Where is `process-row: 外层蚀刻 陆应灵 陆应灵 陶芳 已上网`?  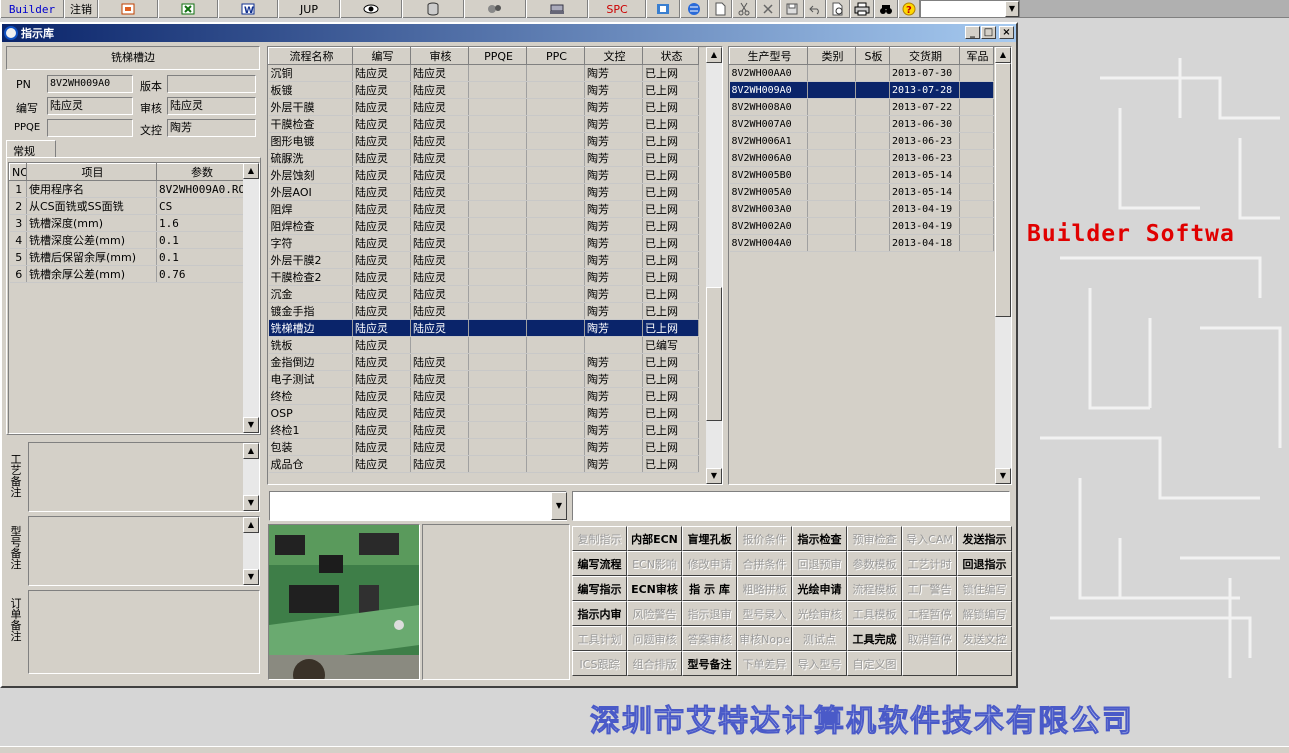 process-row: 外层蚀刻 陆应灵 陆应灵 陶芳 已上网 is located at coordinates (483, 175).